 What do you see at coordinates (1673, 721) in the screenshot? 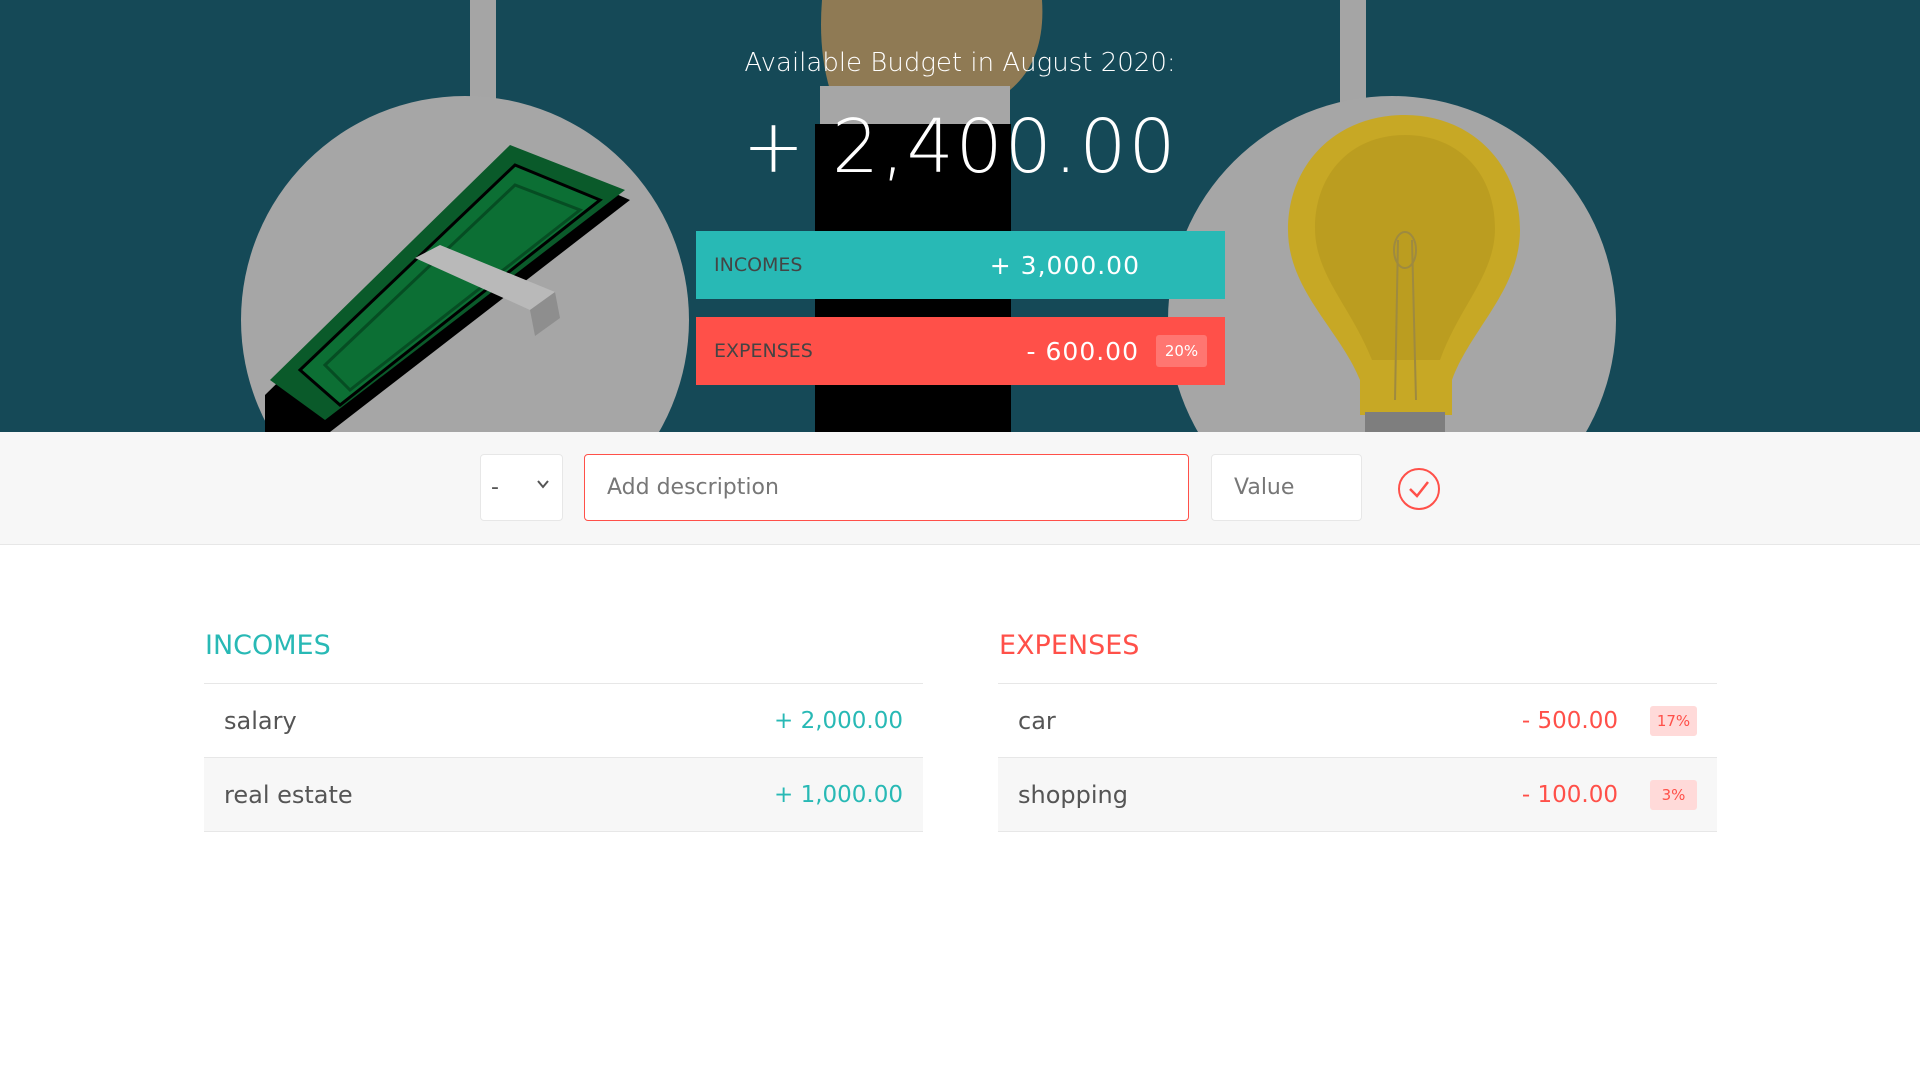
I see `expense-item-percentage: 17%` at bounding box center [1673, 721].